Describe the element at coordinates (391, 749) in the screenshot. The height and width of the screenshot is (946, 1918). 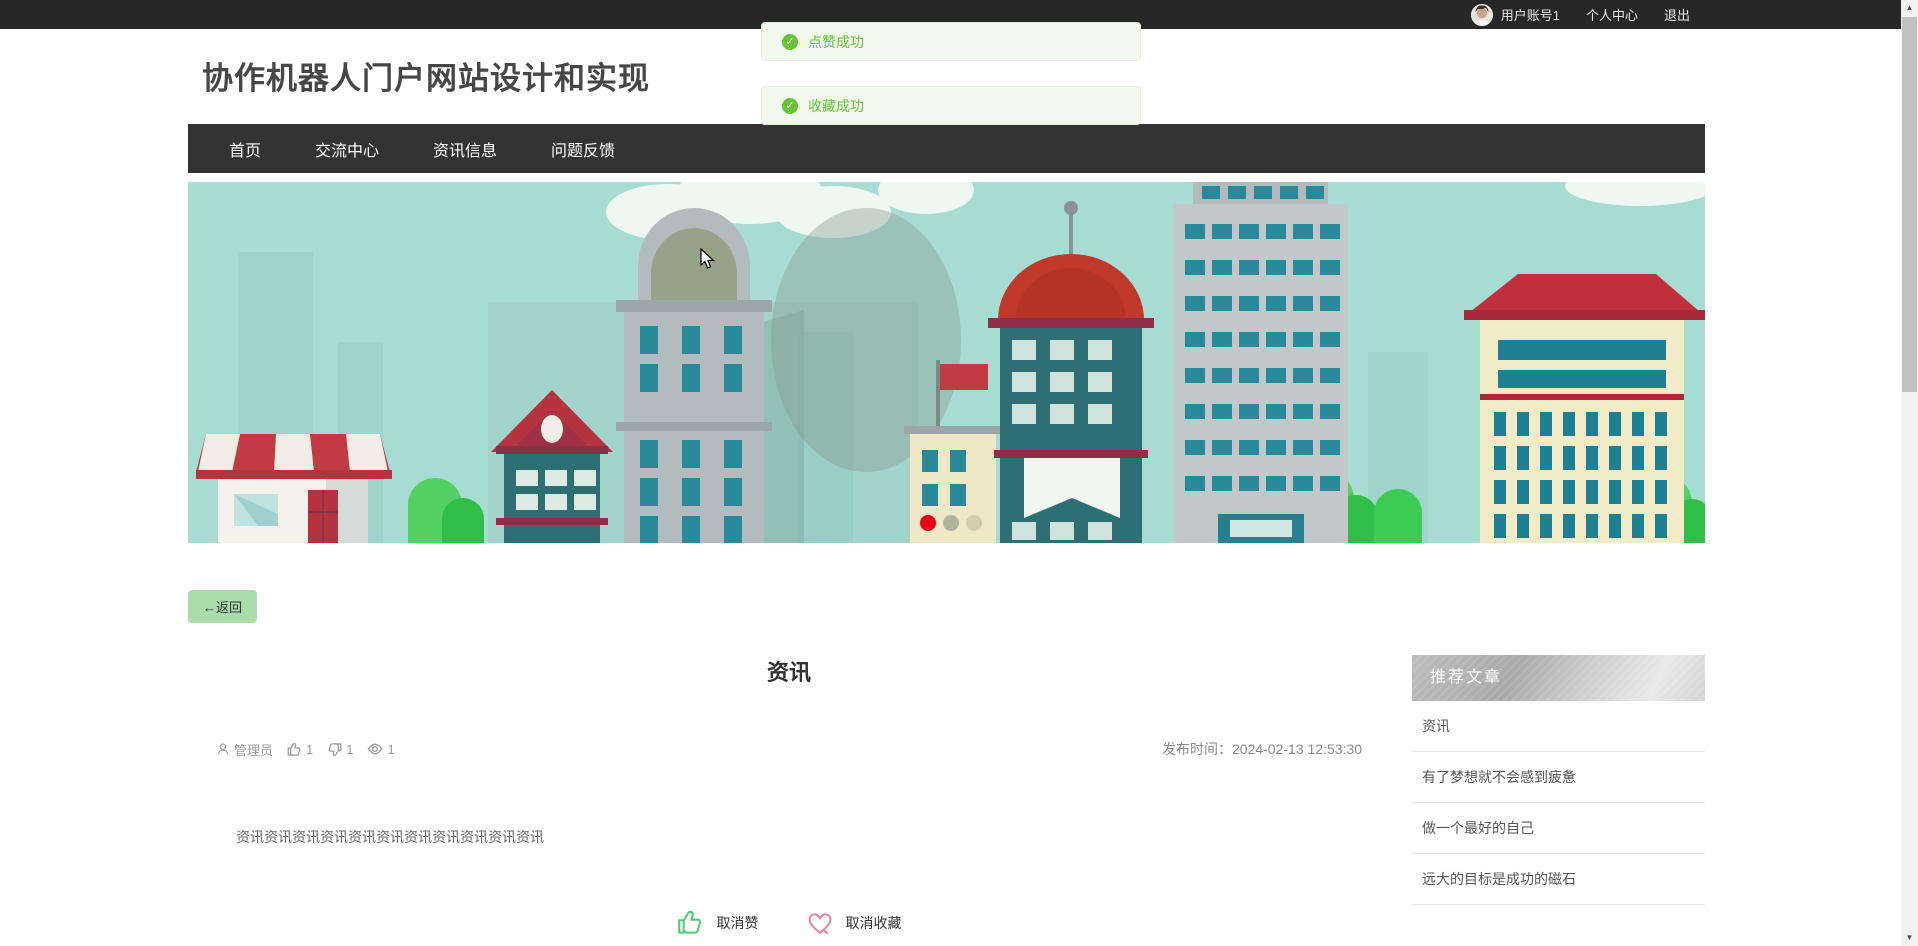
I see `view-count-value: 1` at that location.